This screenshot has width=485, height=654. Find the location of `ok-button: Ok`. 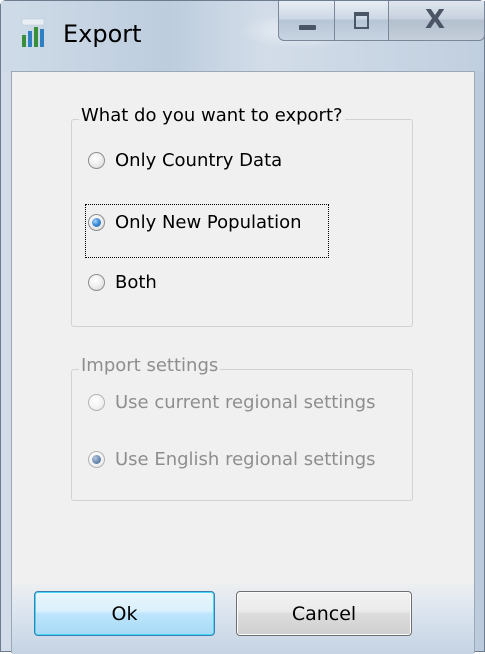

ok-button: Ok is located at coordinates (124, 613).